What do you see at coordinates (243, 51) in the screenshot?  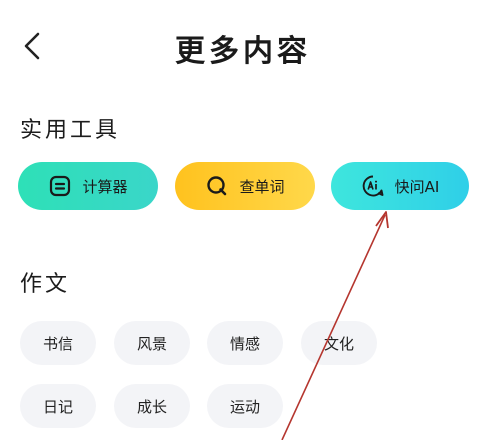 I see `page-title: 更多内容` at bounding box center [243, 51].